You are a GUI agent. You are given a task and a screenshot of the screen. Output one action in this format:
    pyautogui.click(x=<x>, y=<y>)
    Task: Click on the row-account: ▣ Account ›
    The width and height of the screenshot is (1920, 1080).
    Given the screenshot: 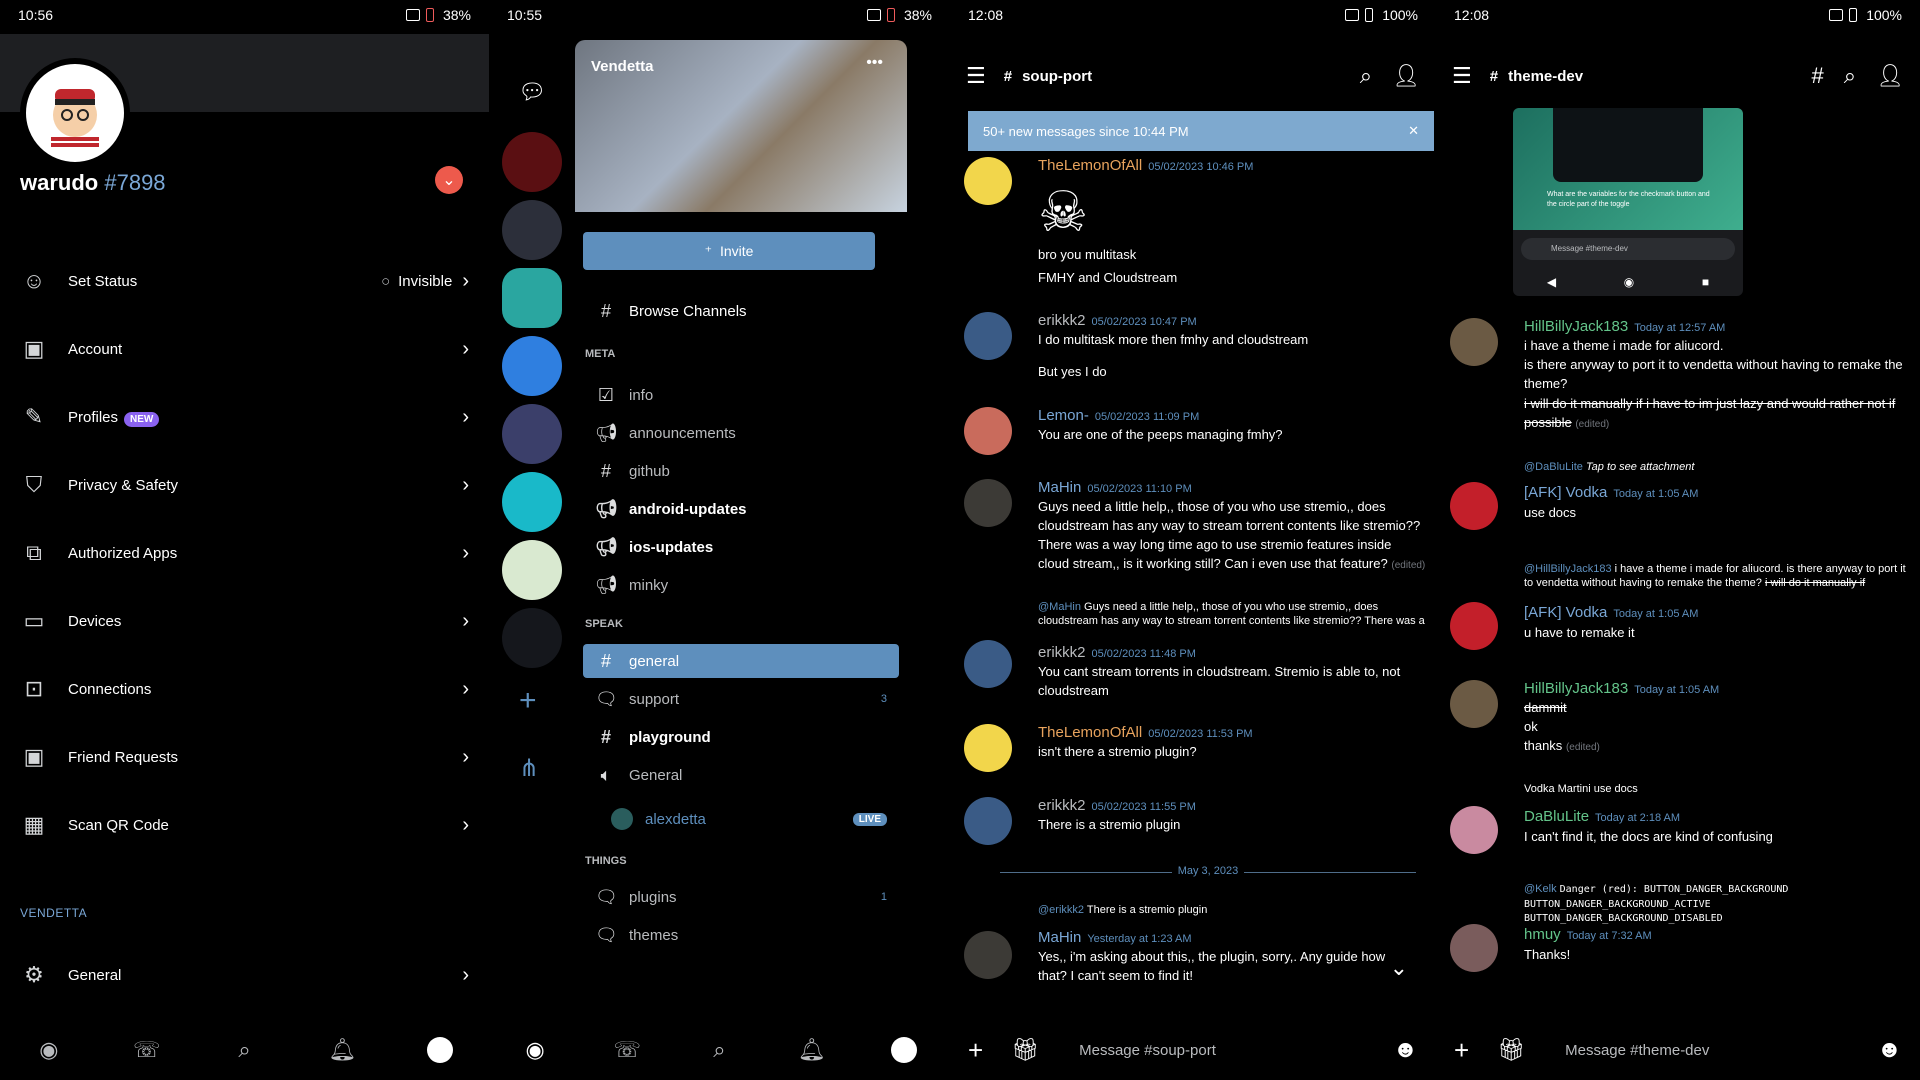 What is the action you would take?
    pyautogui.click(x=244, y=349)
    